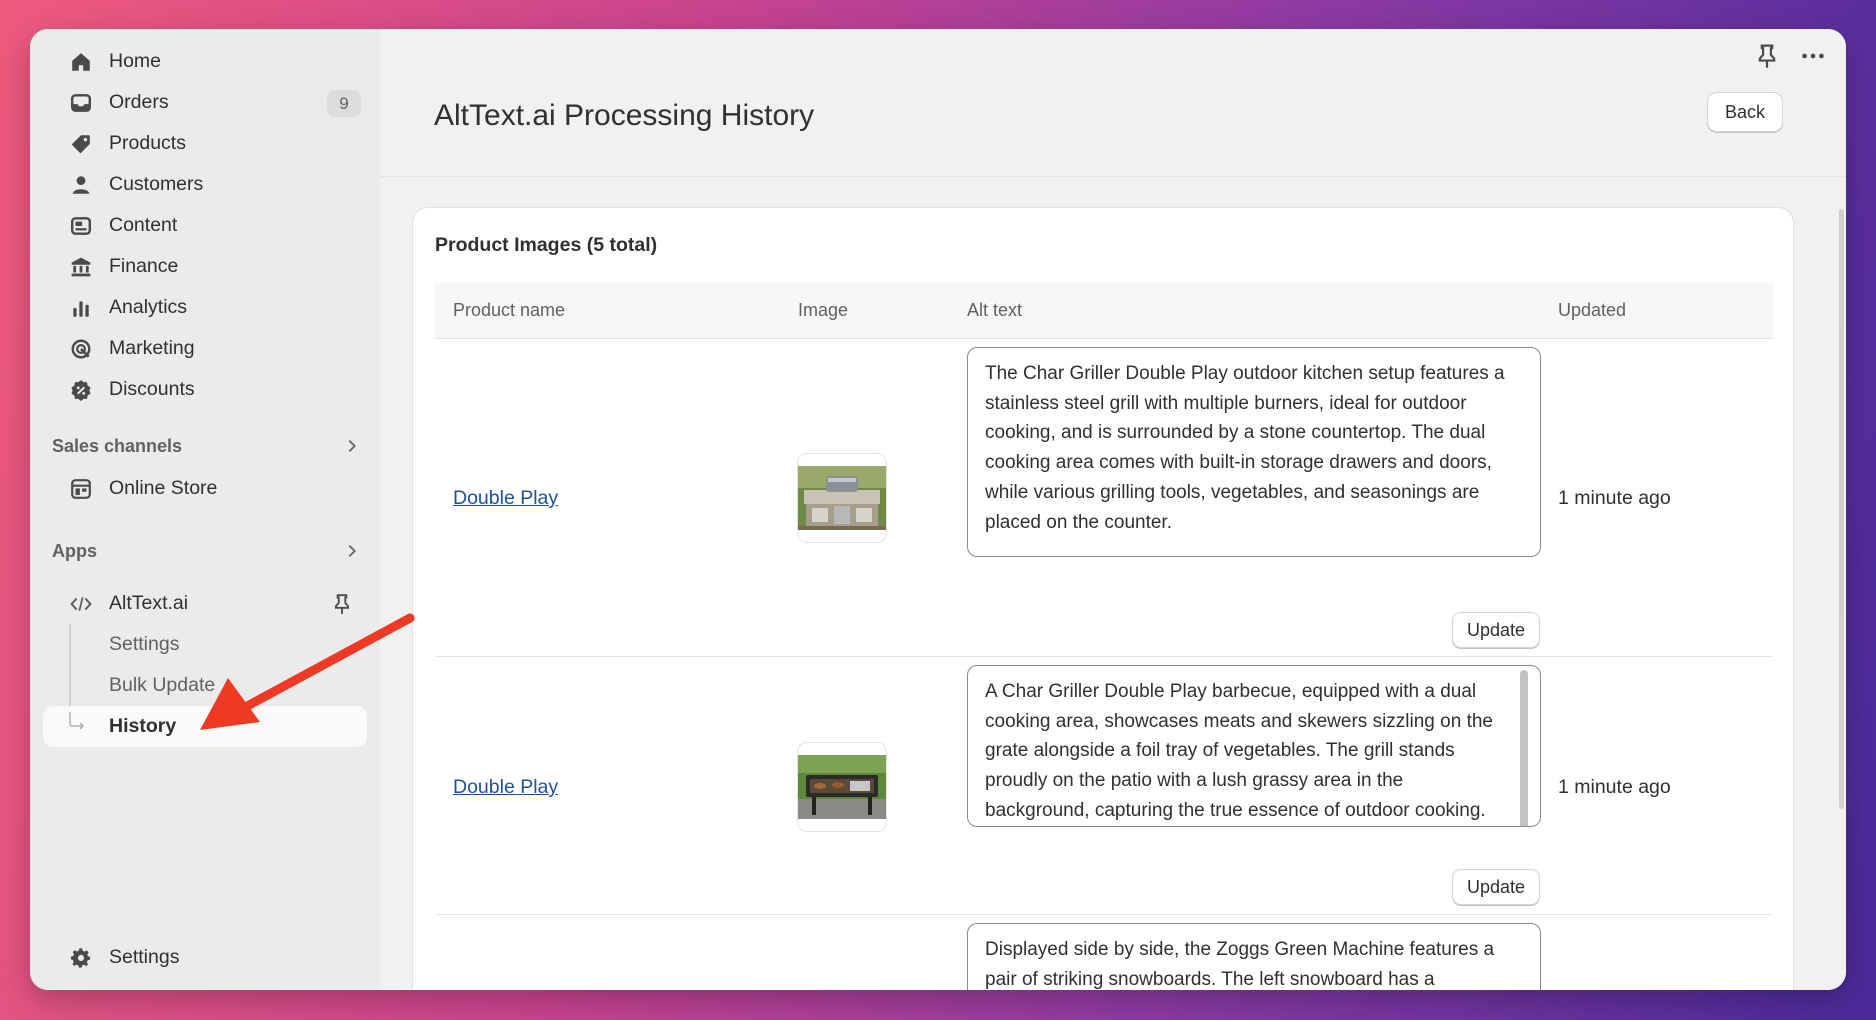 This screenshot has width=1876, height=1020. I want to click on sidebar-item-label: Analytics, so click(148, 307).